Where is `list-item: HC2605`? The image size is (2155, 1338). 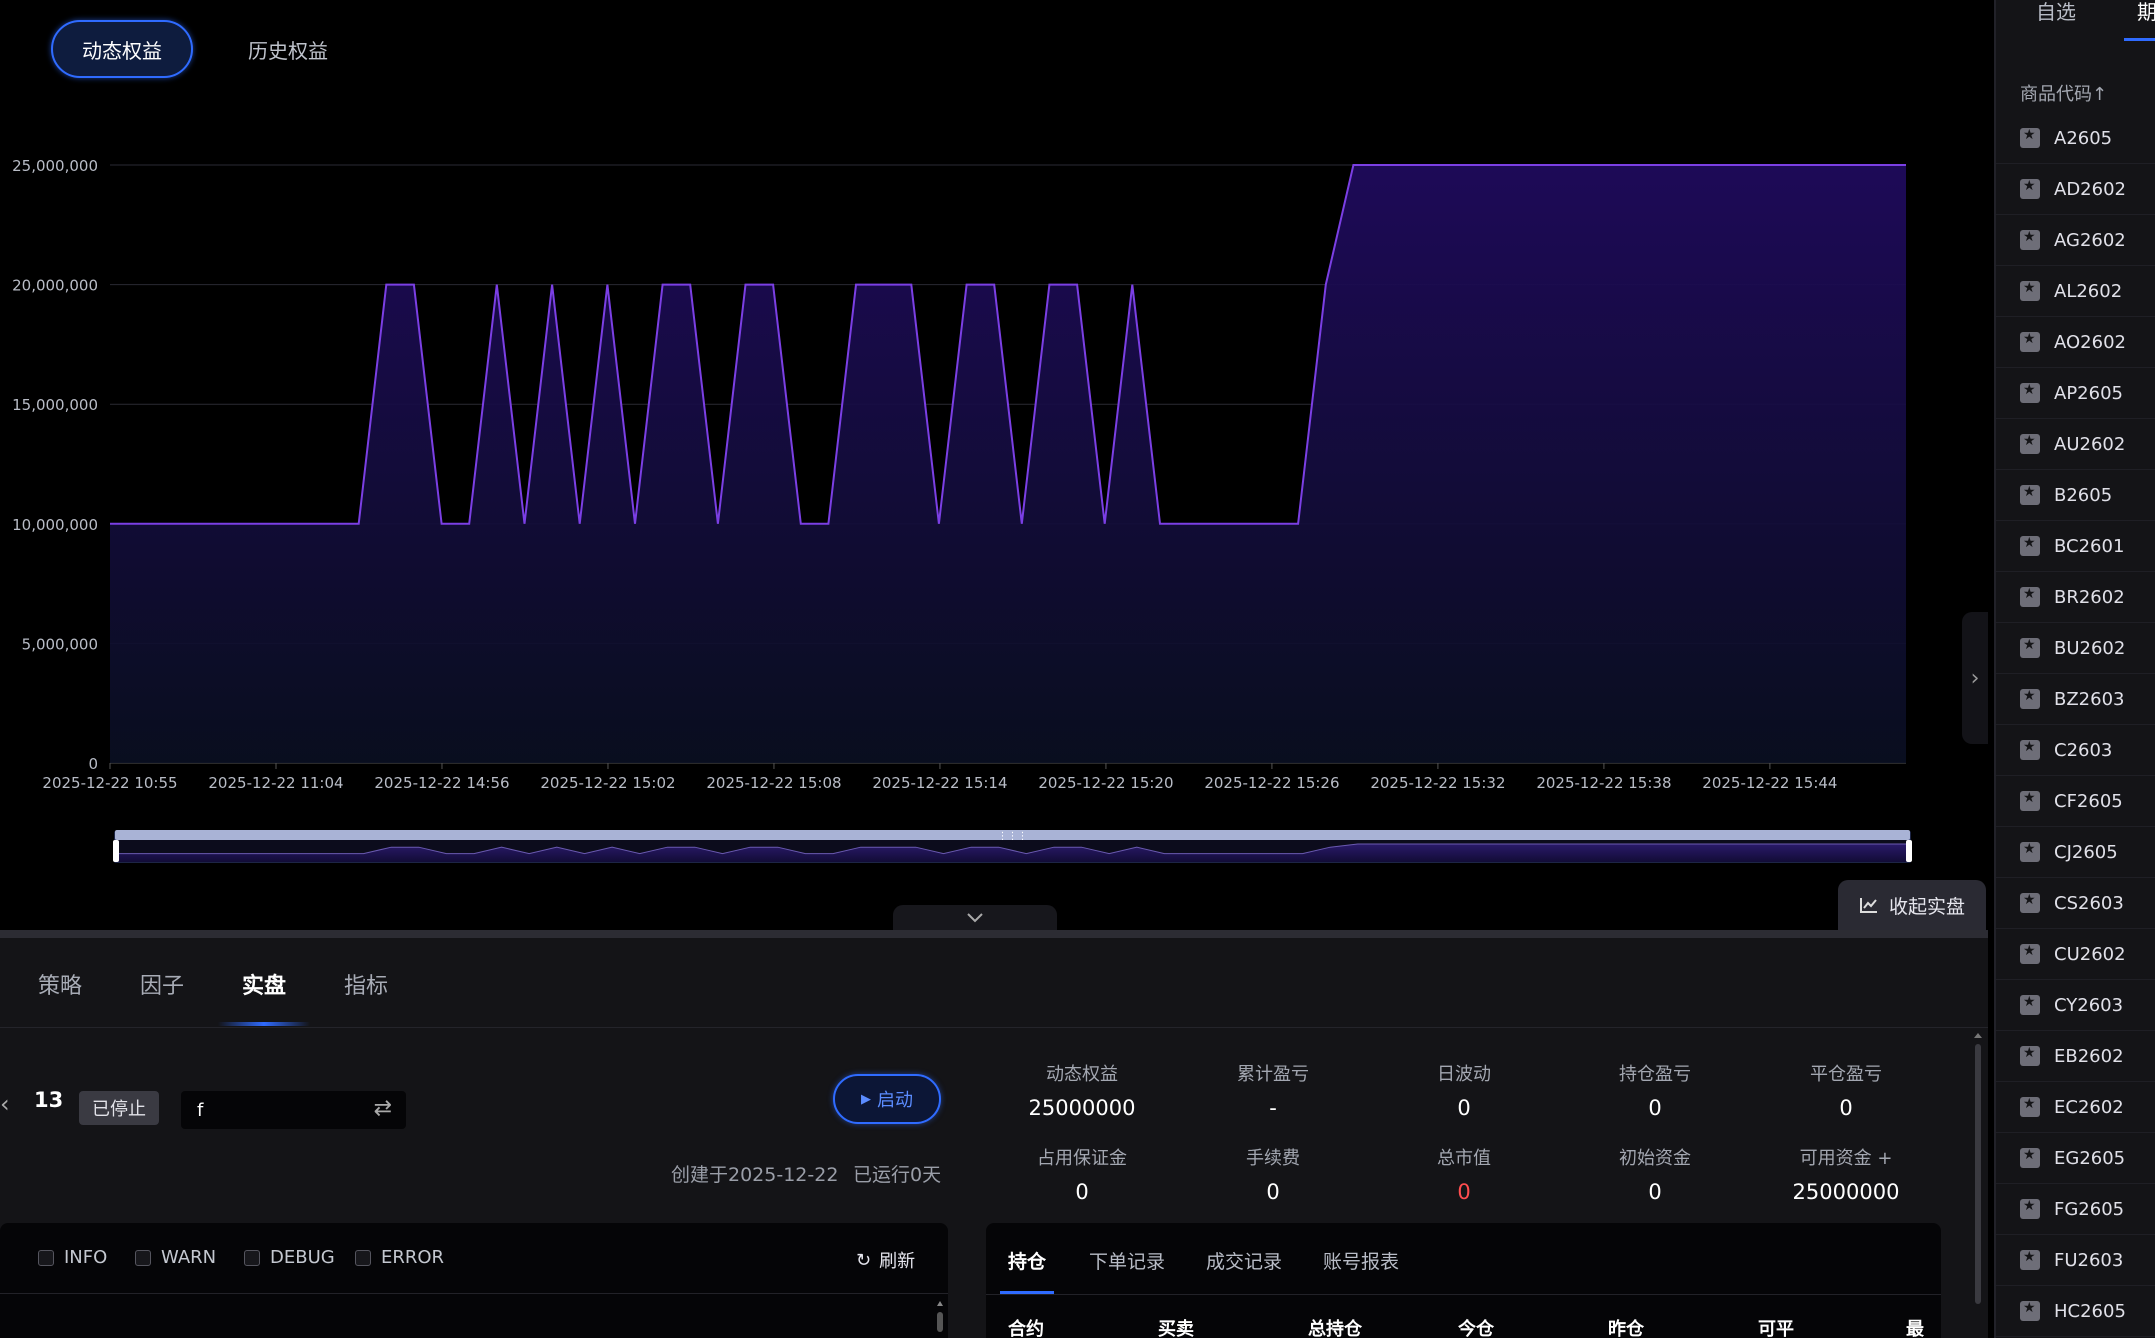
list-item: HC2605 is located at coordinates (2075, 1311).